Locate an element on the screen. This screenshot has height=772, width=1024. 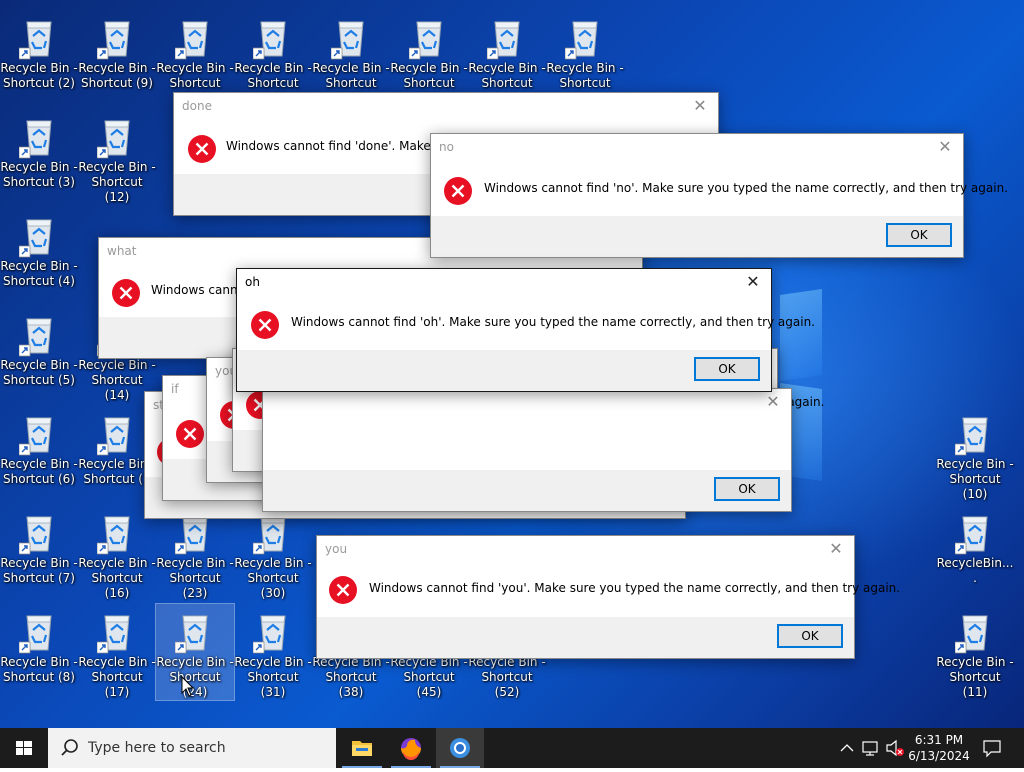
desktop-shortcut-icon: Recycle Bin - Shortcut (3) is located at coordinates (39, 157).